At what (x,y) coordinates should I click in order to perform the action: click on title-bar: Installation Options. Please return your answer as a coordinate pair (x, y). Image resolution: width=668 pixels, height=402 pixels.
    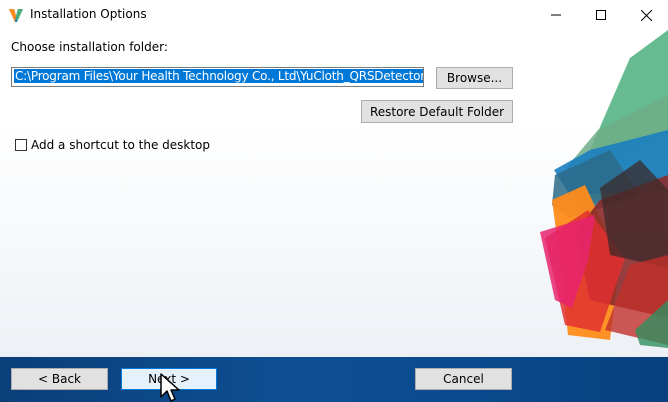
    Looking at the image, I should click on (334, 15).